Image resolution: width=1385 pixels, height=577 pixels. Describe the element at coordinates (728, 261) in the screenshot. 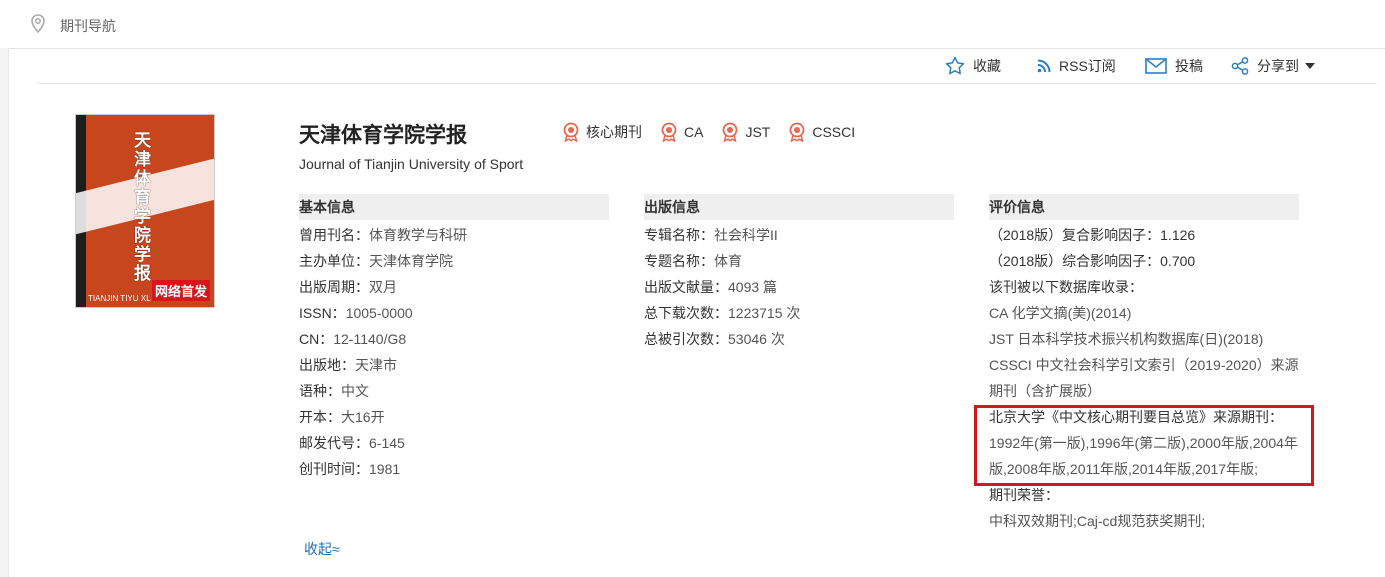

I see `info-value: 体育` at that location.